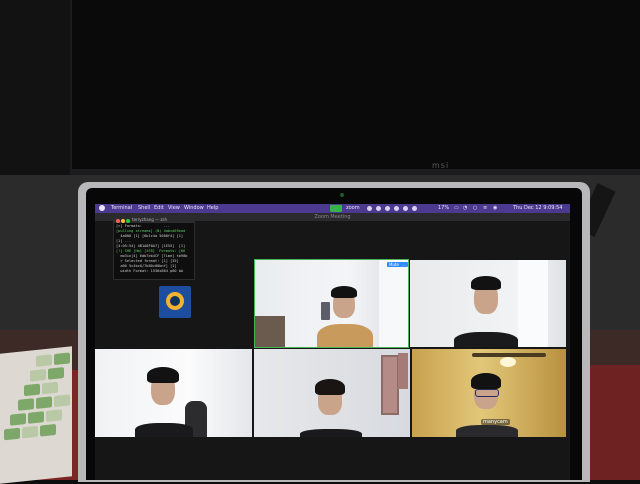 Image resolution: width=640 pixels, height=484 pixels. What do you see at coordinates (159, 208) in the screenshot?
I see `menu-item-edit: Edit` at bounding box center [159, 208].